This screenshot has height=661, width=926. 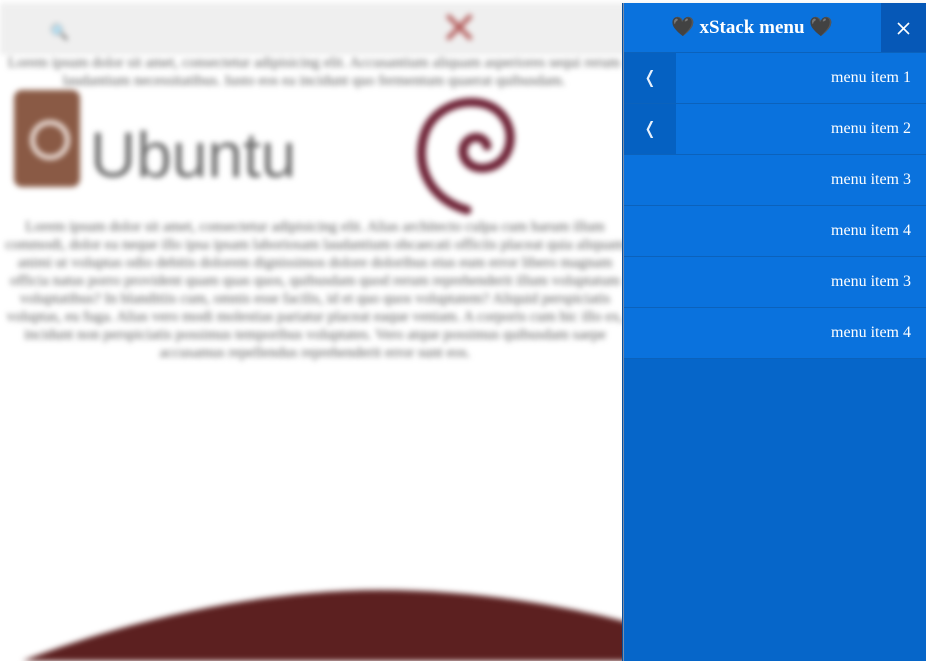 I want to click on menu-item-label: menu item 1, so click(x=871, y=77).